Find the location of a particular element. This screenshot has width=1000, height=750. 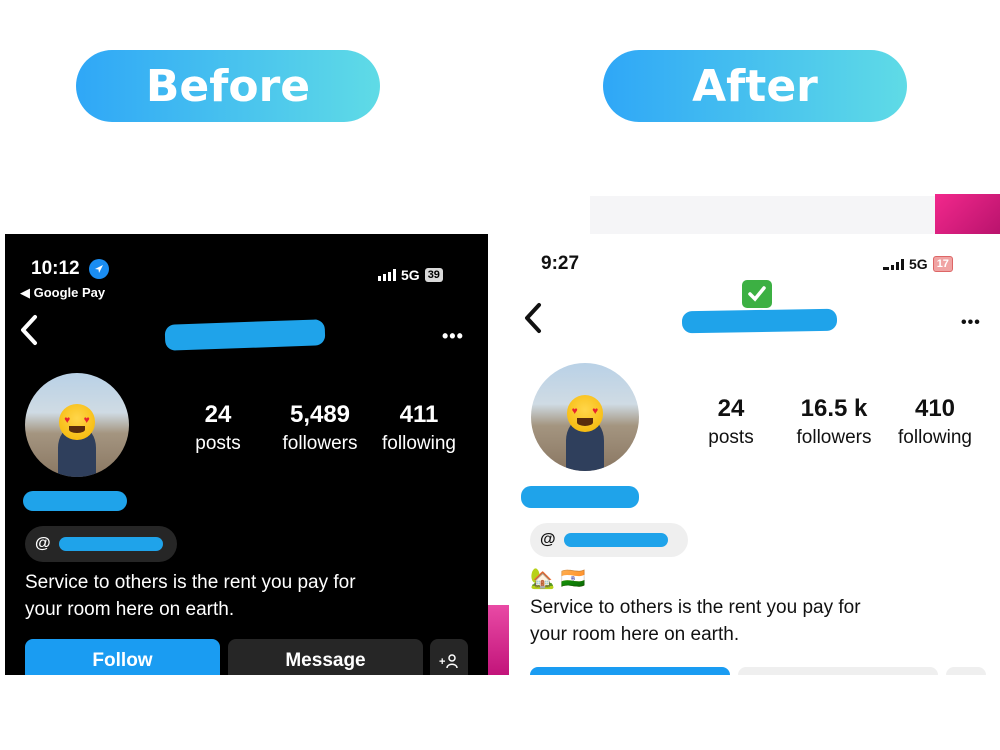

back-to-app-link: ◀ Google Pay is located at coordinates (62, 293).